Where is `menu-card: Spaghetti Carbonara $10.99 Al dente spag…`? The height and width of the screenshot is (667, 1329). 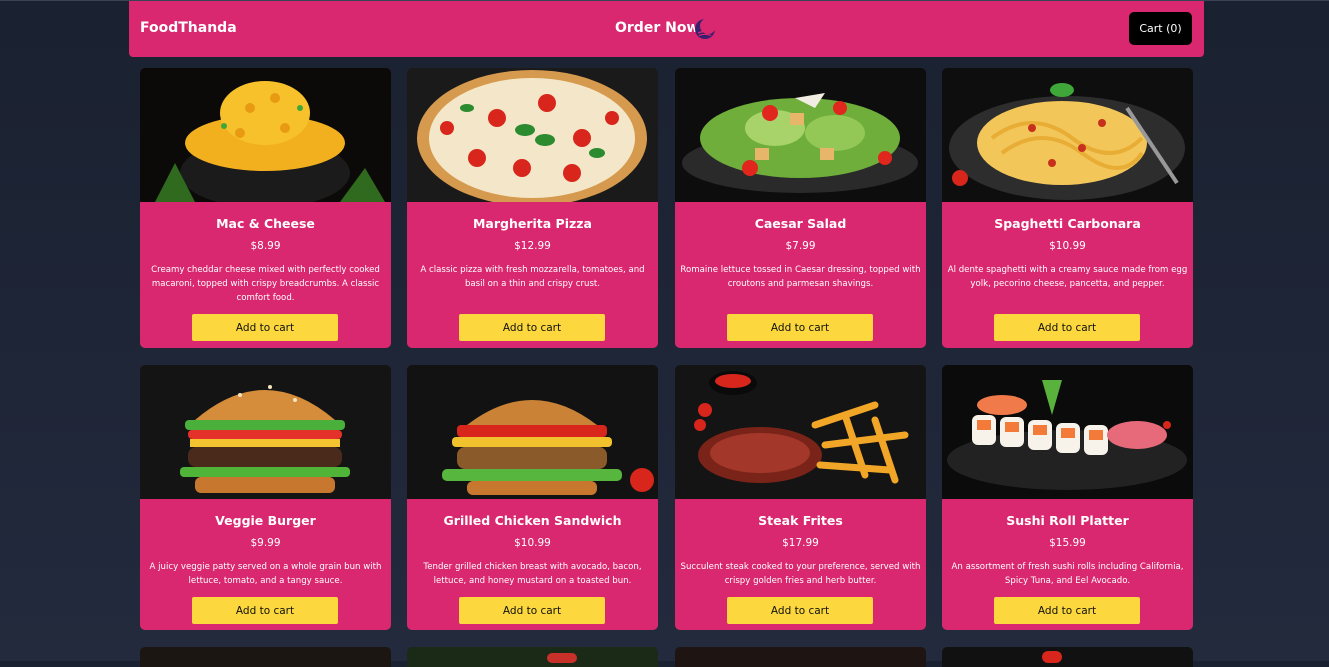 menu-card: Spaghetti Carbonara $10.99 Al dente spag… is located at coordinates (1067, 208).